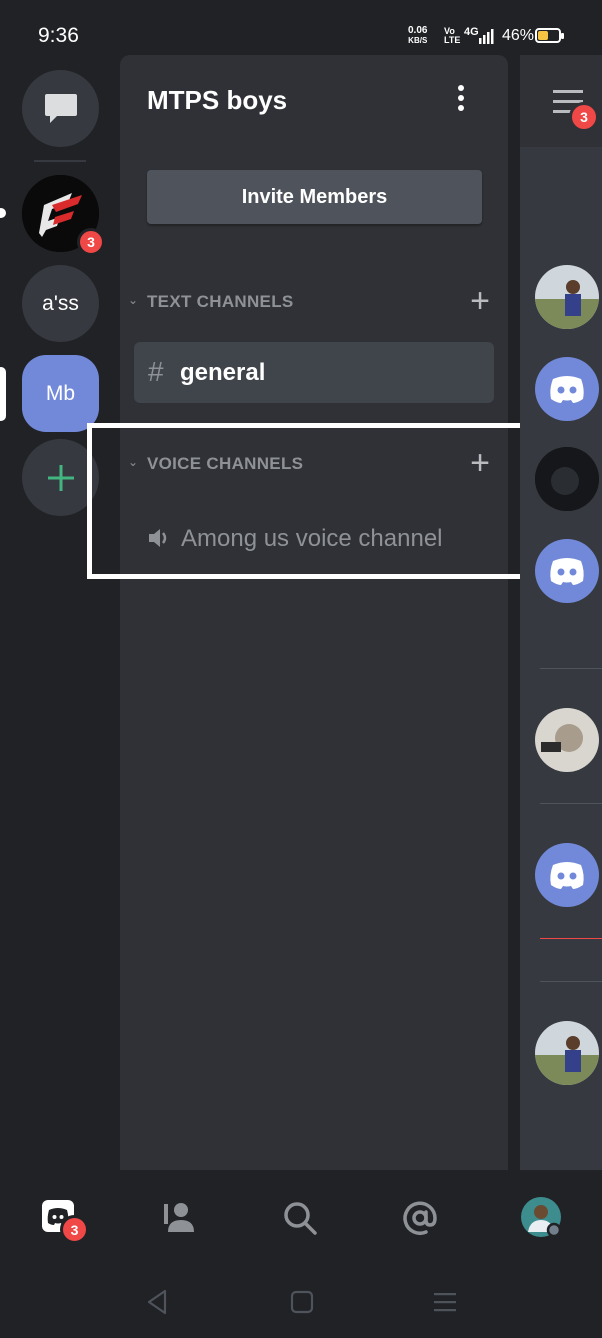 This screenshot has height=1338, width=602. Describe the element at coordinates (217, 100) in the screenshot. I see `guild-name: MTPS boys` at that location.